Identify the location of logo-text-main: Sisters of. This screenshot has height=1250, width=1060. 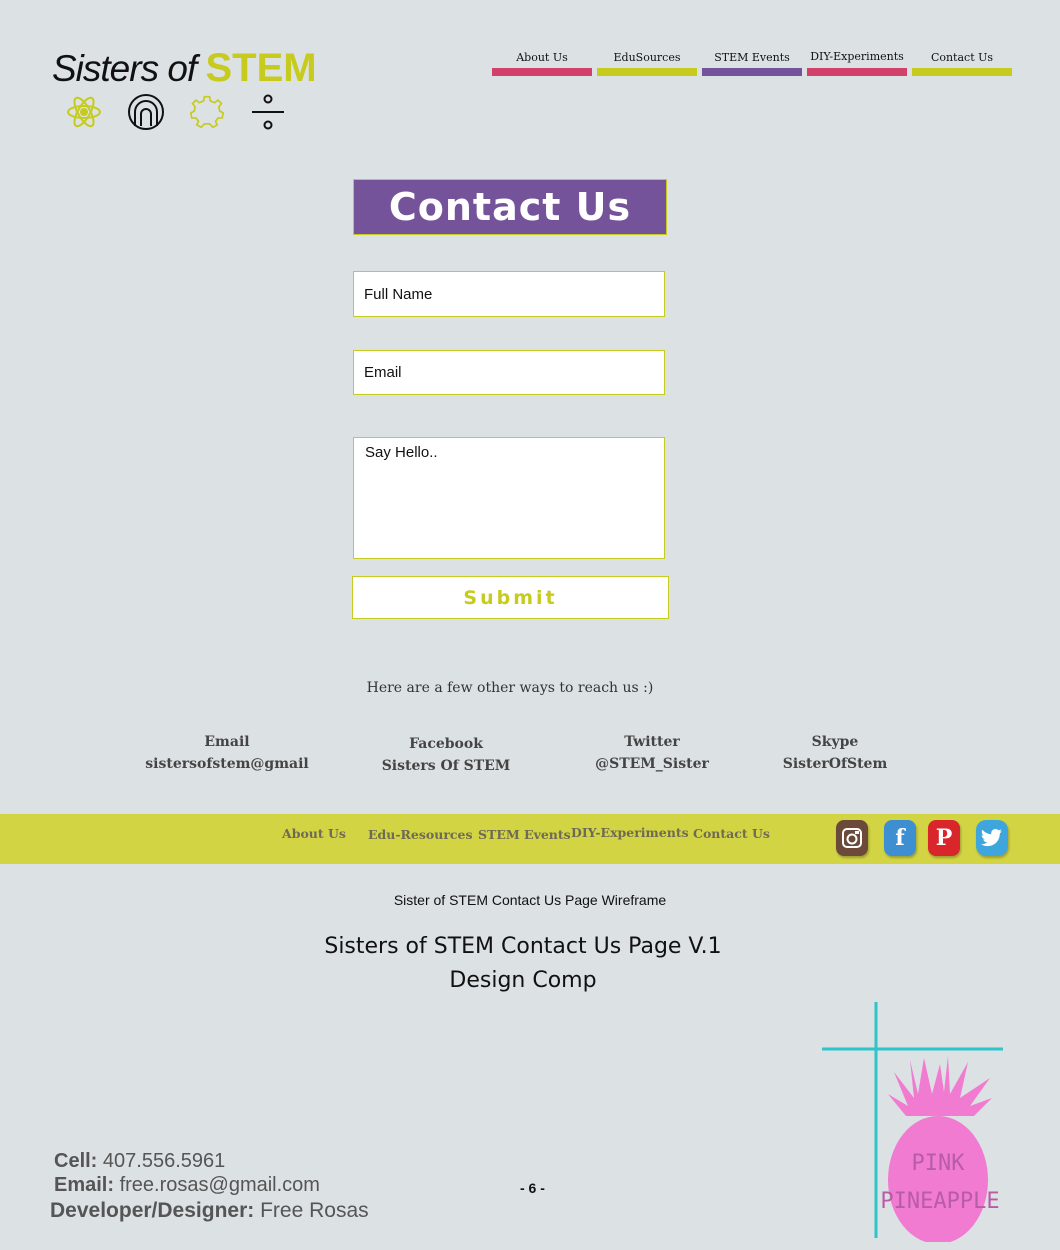
(129, 68).